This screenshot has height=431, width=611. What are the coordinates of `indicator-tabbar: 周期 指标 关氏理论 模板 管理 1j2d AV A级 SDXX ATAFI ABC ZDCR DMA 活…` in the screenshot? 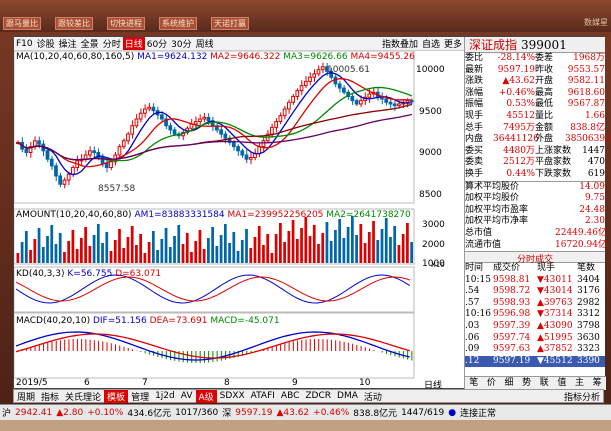 It's located at (308, 396).